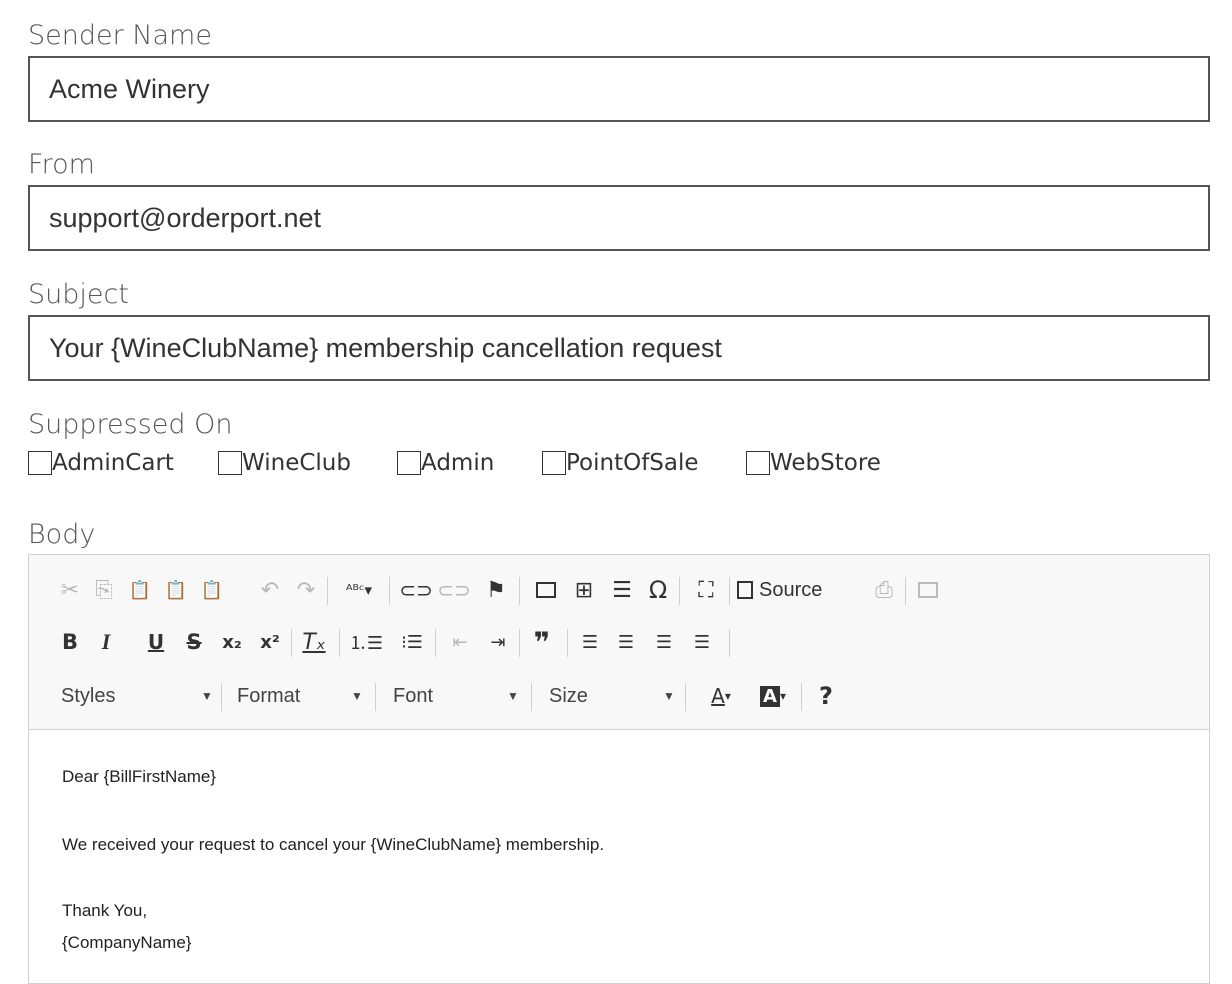 This screenshot has width=1232, height=984. I want to click on remove-format-icon: Tₓ, so click(314, 642).